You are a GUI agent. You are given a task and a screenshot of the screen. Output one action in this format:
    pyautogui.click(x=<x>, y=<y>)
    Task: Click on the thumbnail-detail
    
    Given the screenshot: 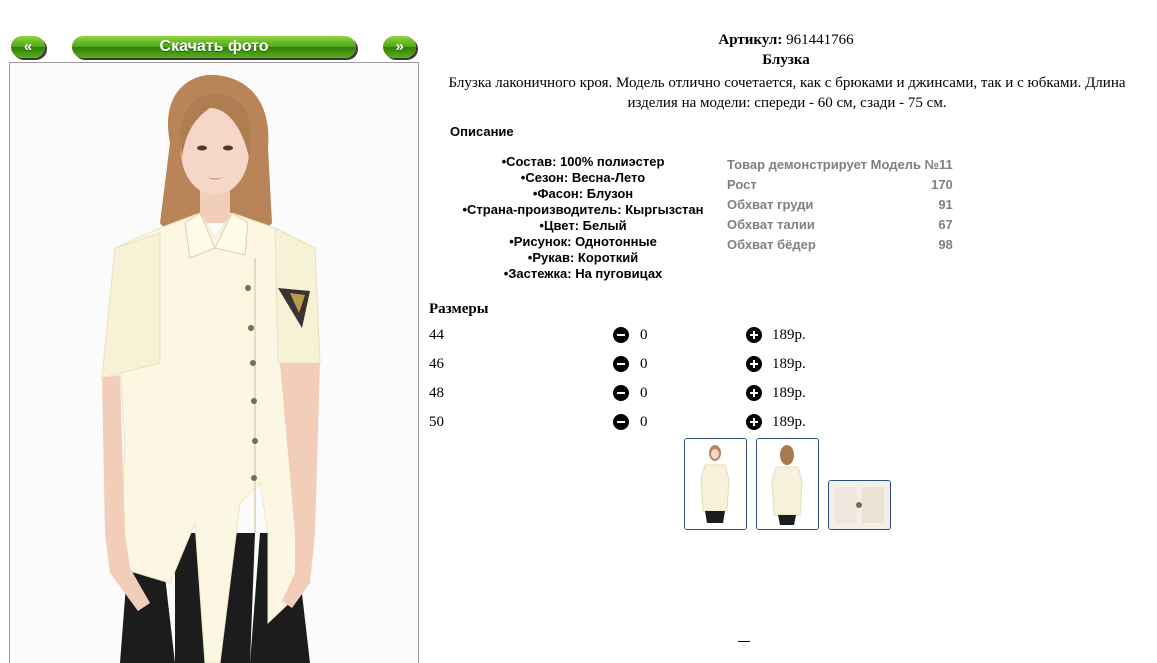 What is the action you would take?
    pyautogui.click(x=859, y=505)
    